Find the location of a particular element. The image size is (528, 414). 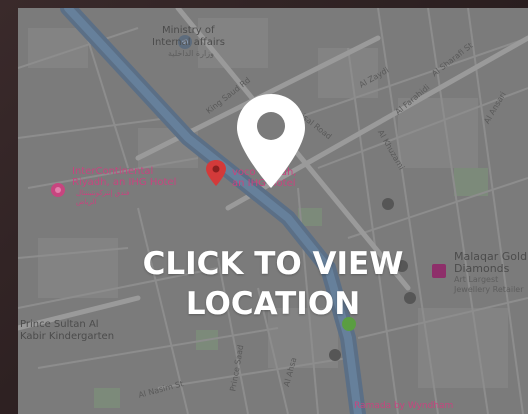

label-ramada: Ramada by Wyndham is located at coordinates (404, 406).